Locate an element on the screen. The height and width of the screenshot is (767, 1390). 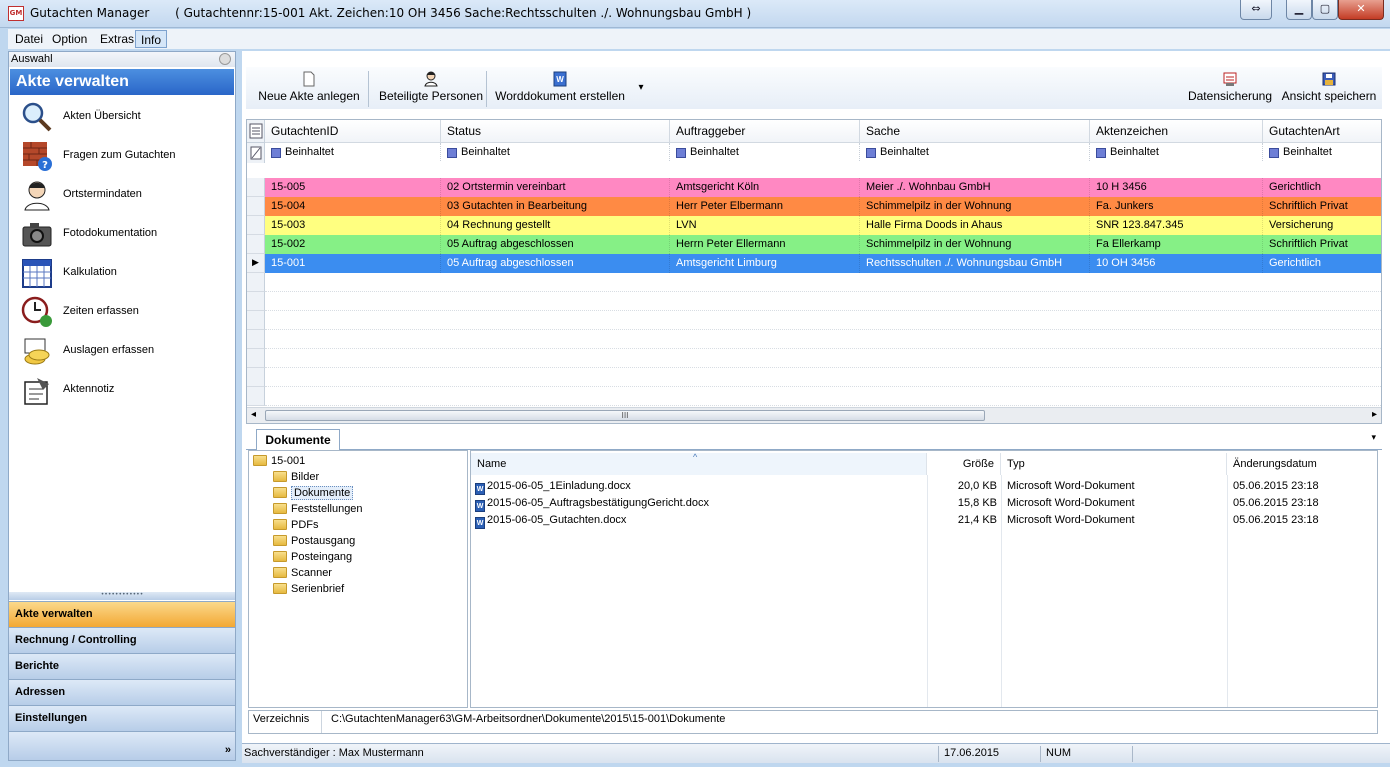
filter-gutachtenid: Beinhaltet is located at coordinates (353, 152).